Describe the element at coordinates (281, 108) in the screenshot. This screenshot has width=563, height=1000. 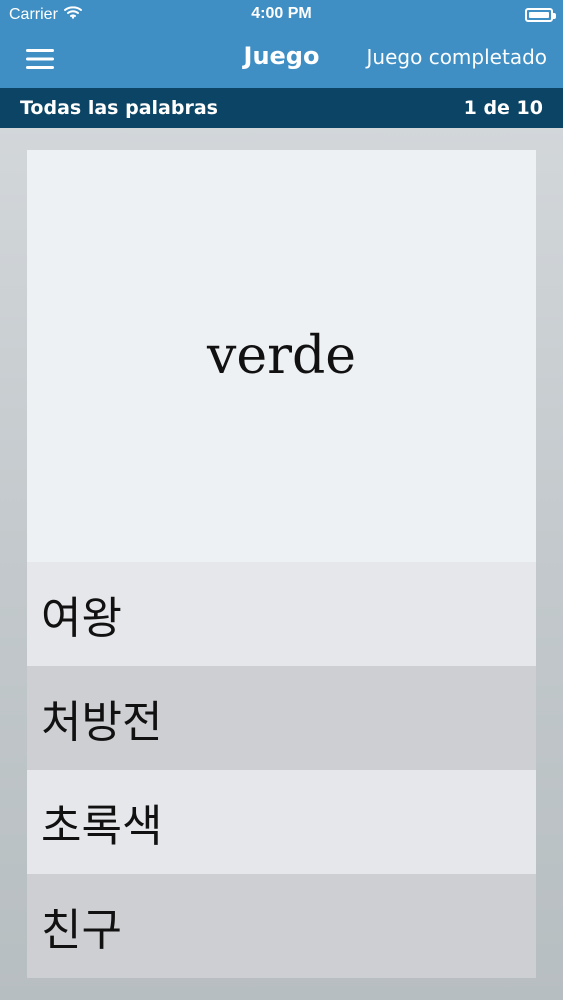
I see `quiz-subheader: Todas las palabras 1 de 10` at that location.